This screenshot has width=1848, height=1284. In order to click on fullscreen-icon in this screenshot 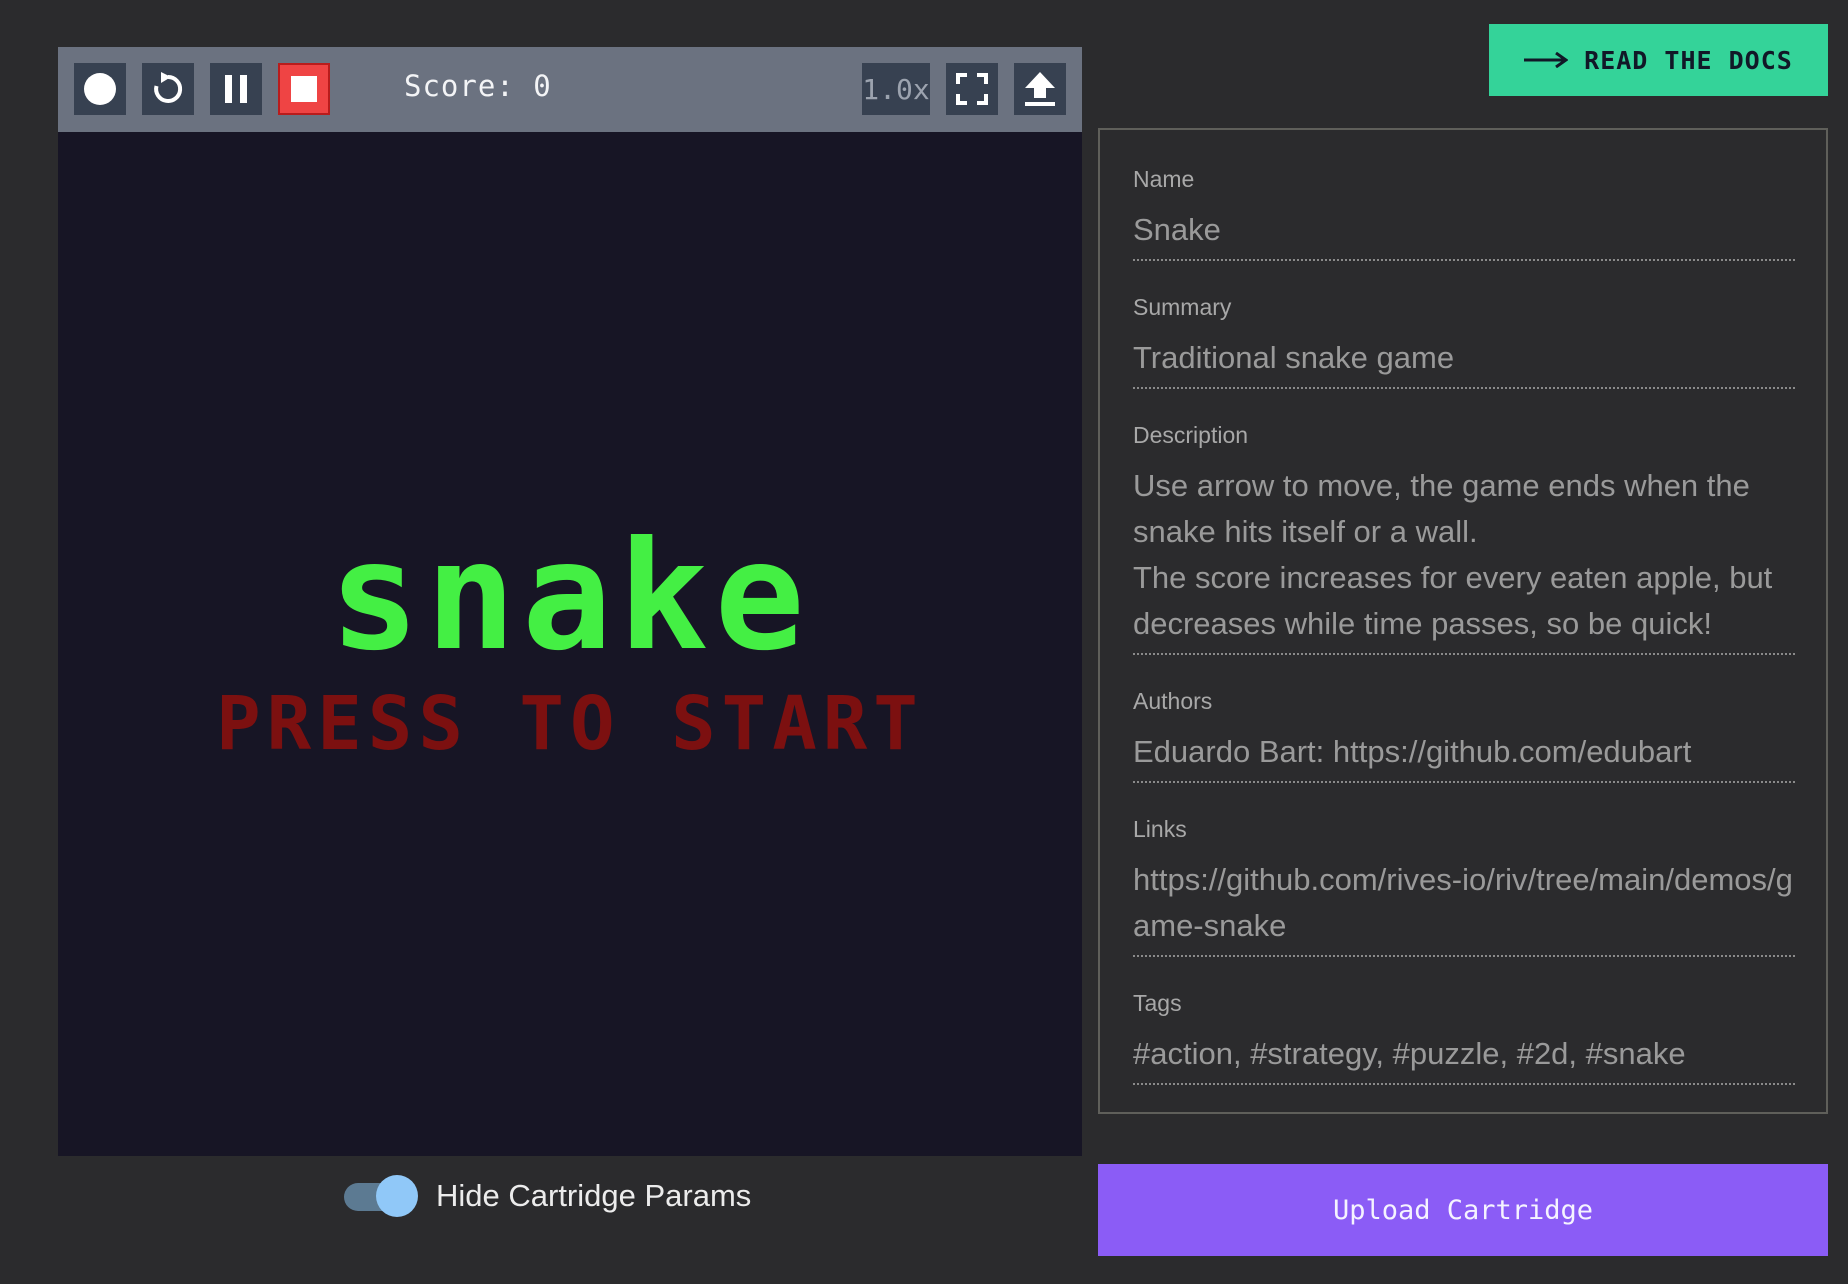, I will do `click(972, 89)`.